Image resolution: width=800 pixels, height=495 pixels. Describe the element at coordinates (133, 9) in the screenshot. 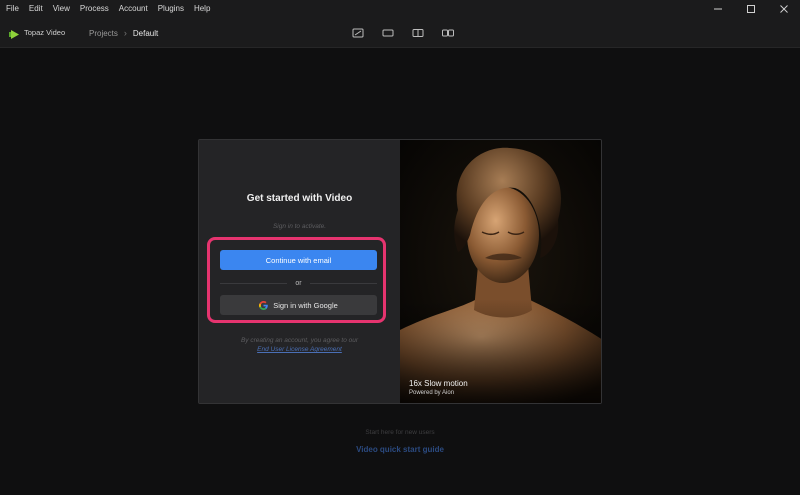

I see `menu-account: Account` at that location.